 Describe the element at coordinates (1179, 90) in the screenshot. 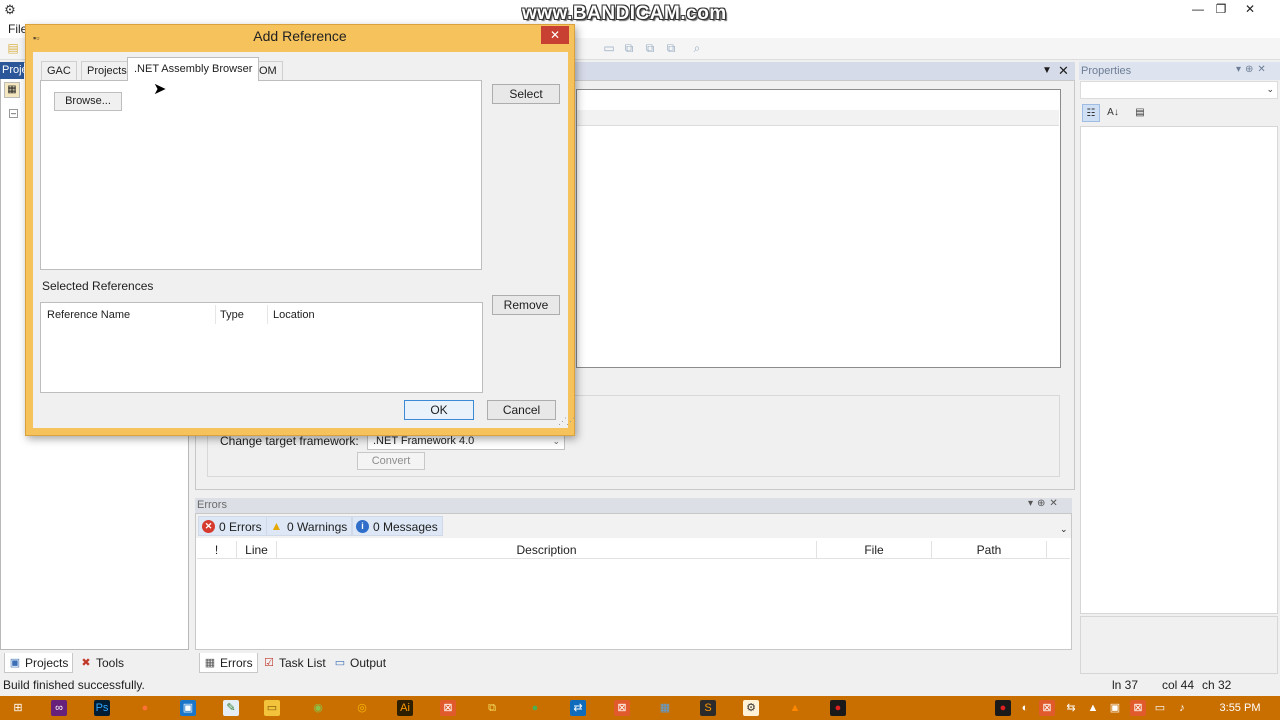

I see `properties-object-select: ⌄` at that location.